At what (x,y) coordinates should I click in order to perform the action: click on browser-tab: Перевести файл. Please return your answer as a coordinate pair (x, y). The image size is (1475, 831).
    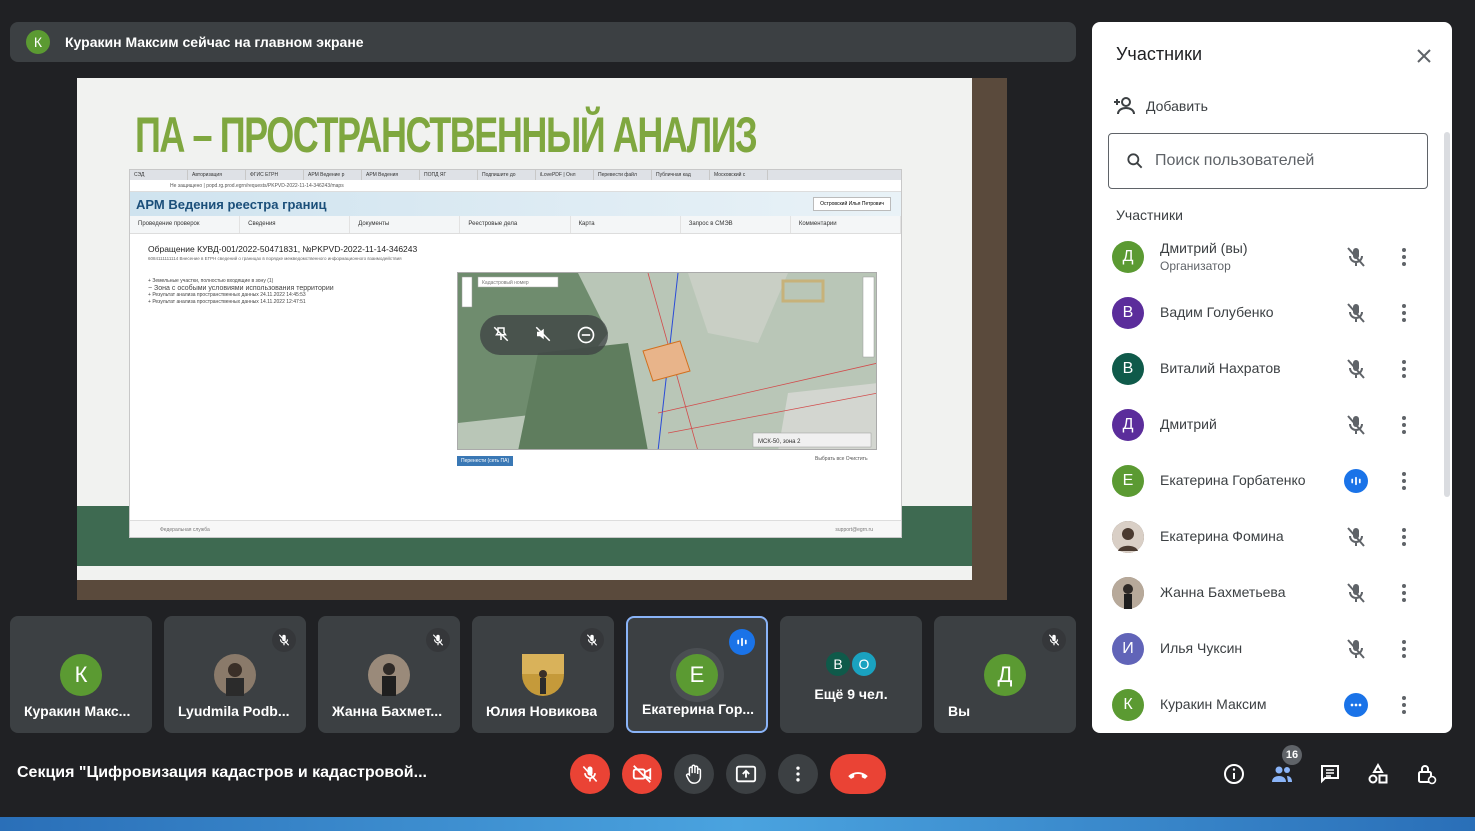
    Looking at the image, I should click on (623, 175).